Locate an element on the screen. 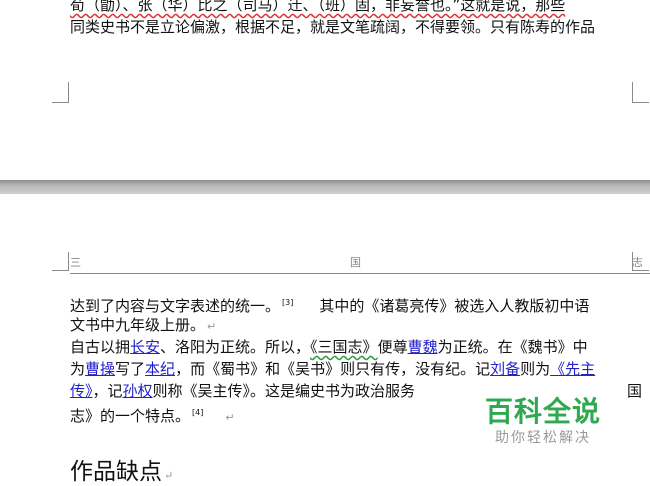 The width and height of the screenshot is (650, 486). watermark-title: 百科全说 is located at coordinates (542, 411).